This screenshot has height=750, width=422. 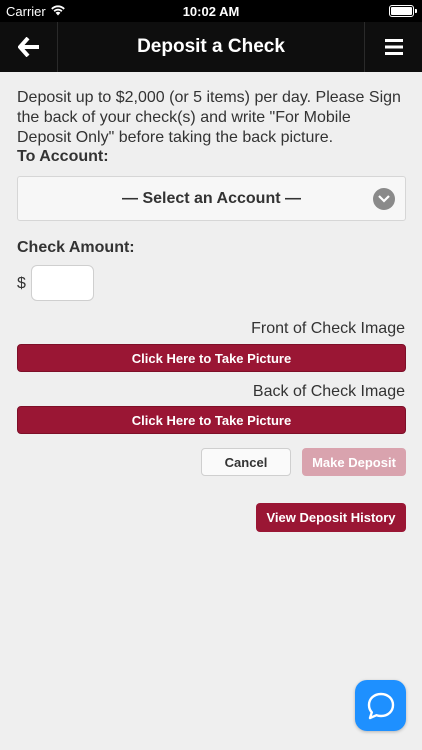 I want to click on menu-button, so click(x=393, y=47).